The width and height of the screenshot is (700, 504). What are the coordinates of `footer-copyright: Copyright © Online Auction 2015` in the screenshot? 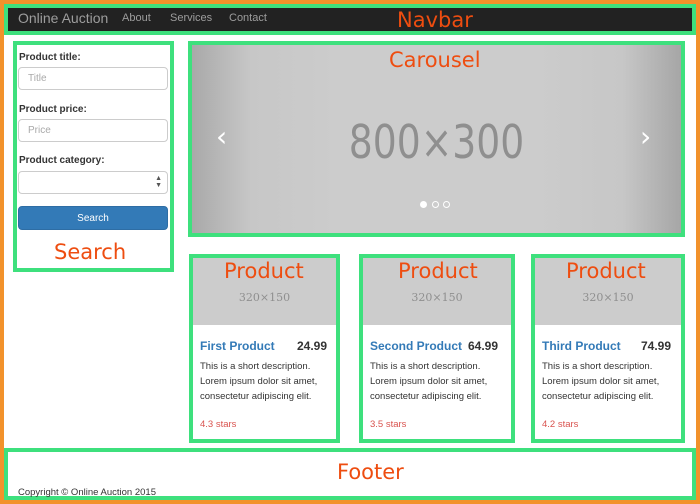 It's located at (87, 492).